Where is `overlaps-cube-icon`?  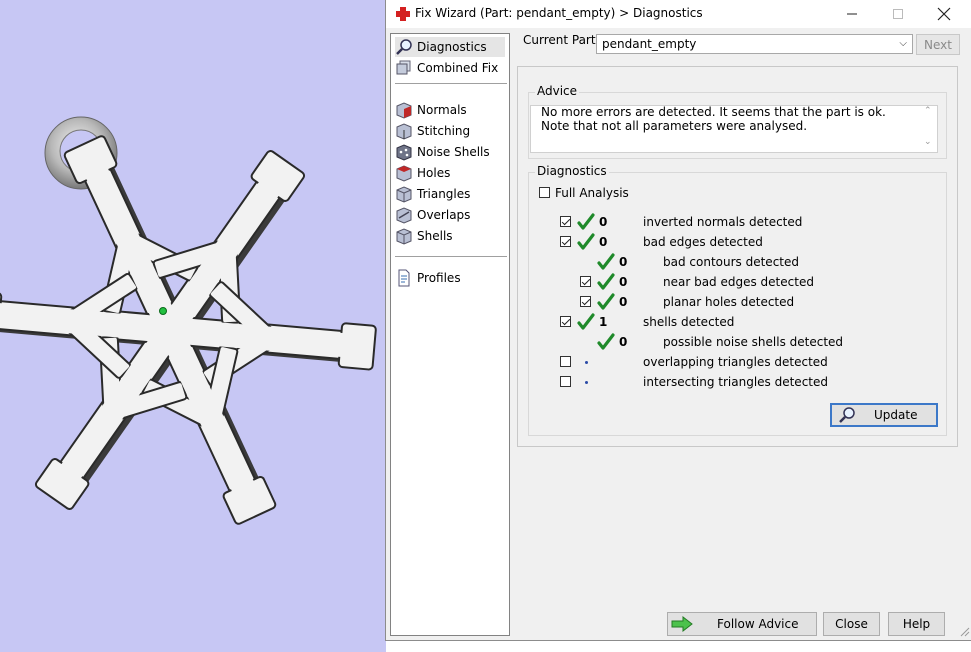
overlaps-cube-icon is located at coordinates (404, 215).